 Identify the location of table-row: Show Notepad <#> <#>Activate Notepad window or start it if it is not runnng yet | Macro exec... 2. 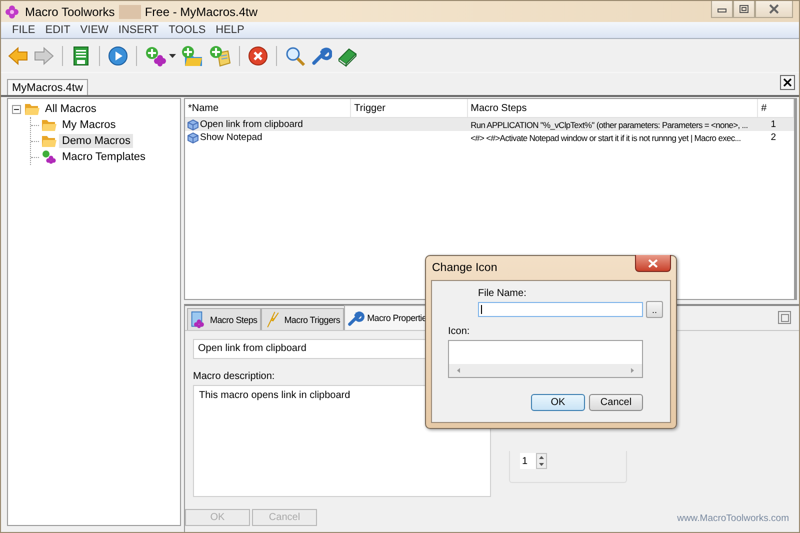
(489, 137).